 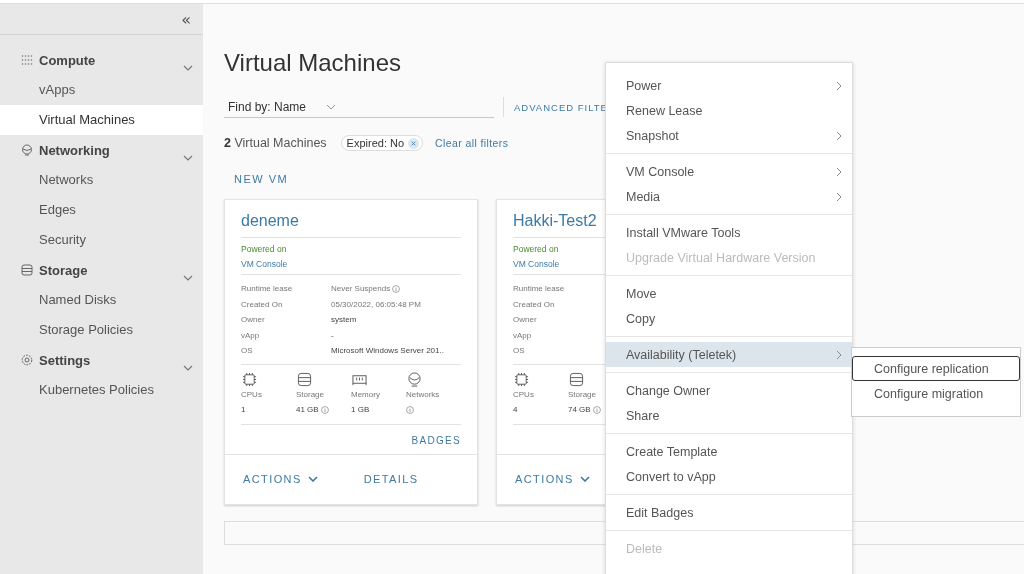 What do you see at coordinates (375, 143) in the screenshot?
I see `filter-chip-label: Expired: No` at bounding box center [375, 143].